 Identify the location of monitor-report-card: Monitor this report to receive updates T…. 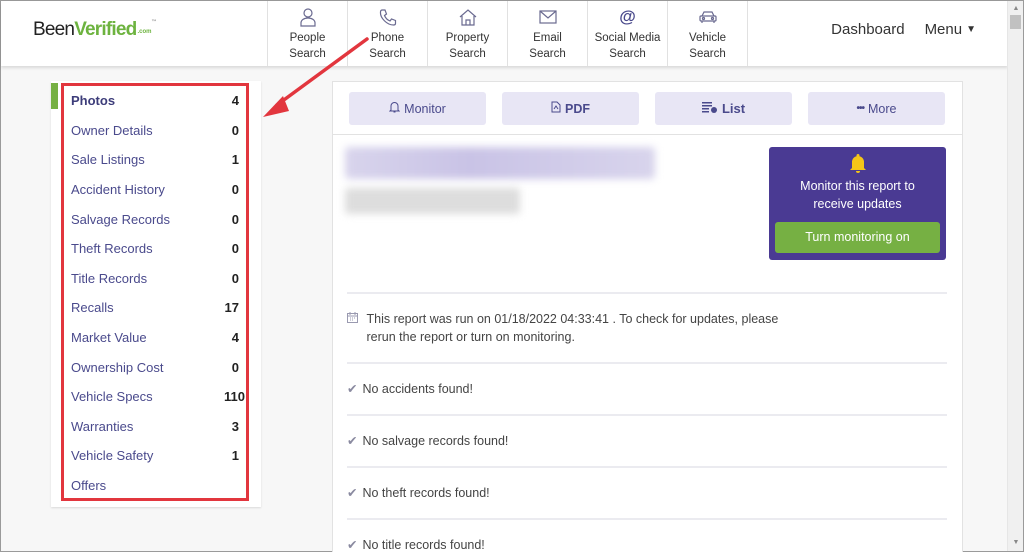
(857, 203).